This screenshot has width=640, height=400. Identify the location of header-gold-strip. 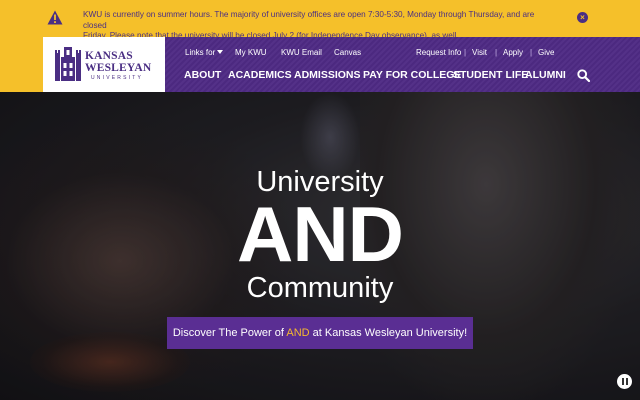
(21, 64).